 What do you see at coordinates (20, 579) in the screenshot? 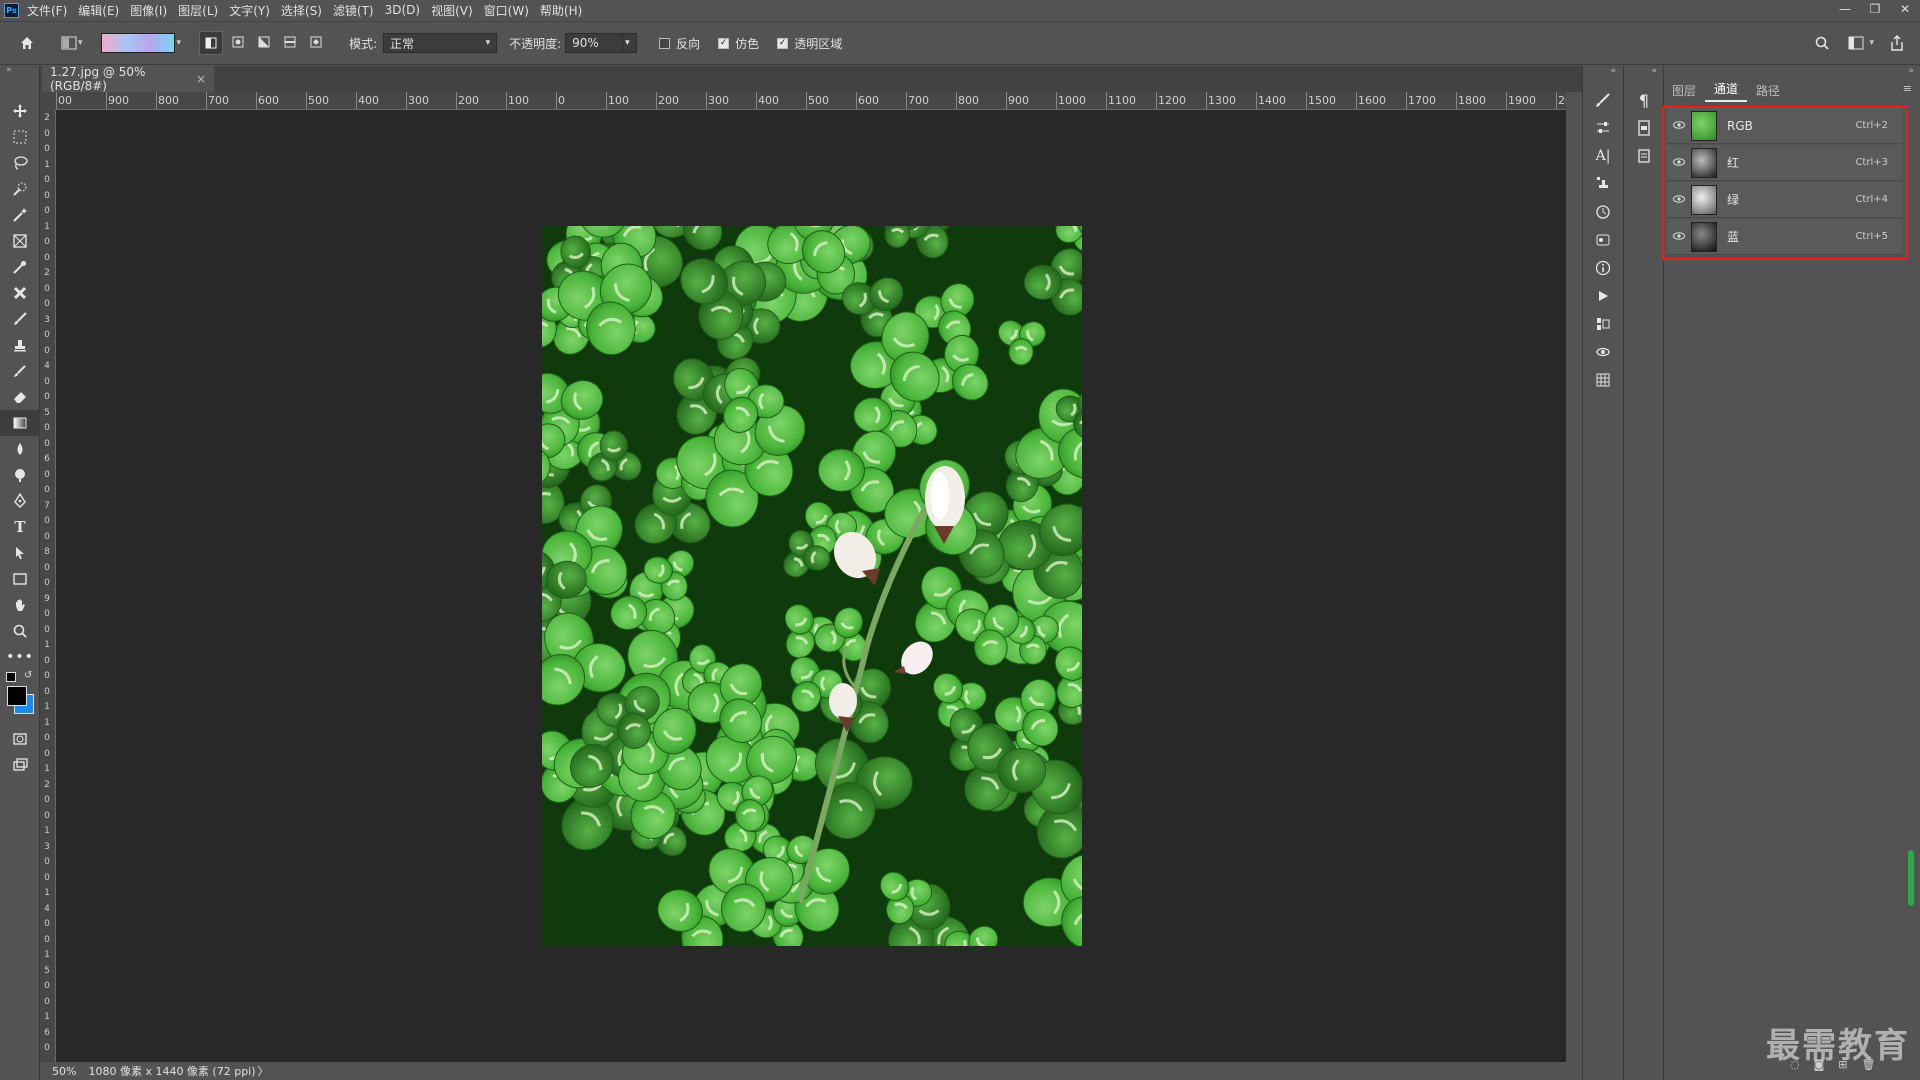
I see `rectangle-tool-icon` at bounding box center [20, 579].